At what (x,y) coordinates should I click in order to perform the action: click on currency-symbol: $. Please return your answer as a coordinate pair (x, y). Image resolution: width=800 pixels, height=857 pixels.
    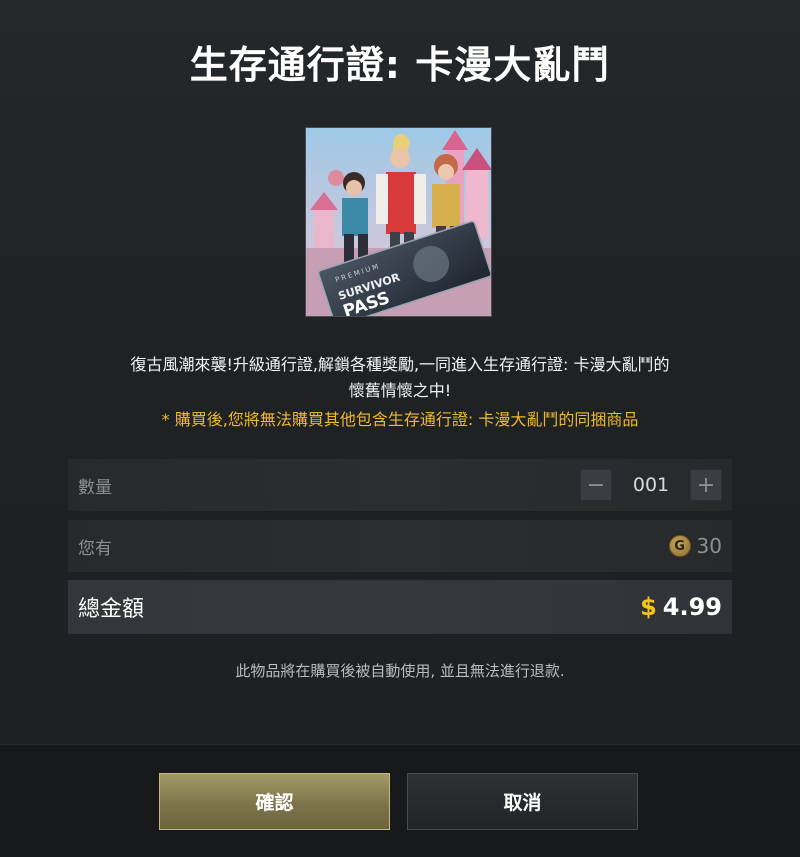
    Looking at the image, I should click on (648, 607).